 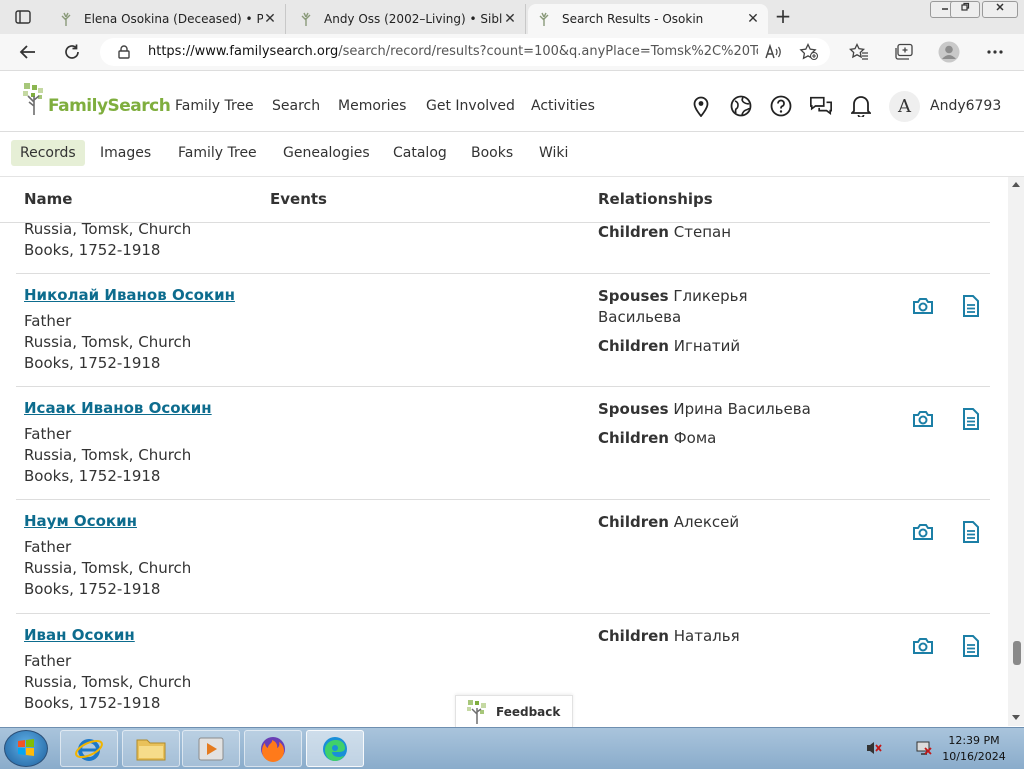 I want to click on start-button, so click(x=26, y=748).